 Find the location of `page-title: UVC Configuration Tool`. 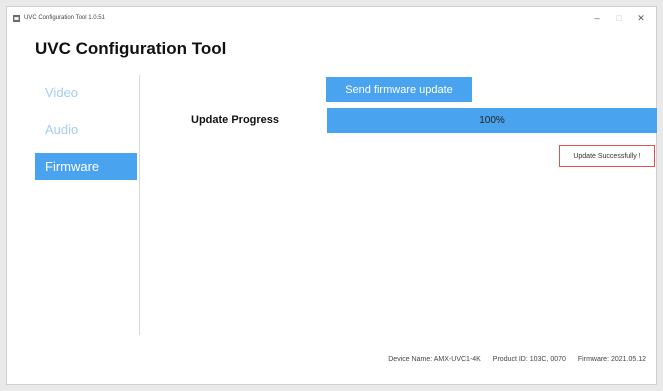

page-title: UVC Configuration Tool is located at coordinates (131, 48).